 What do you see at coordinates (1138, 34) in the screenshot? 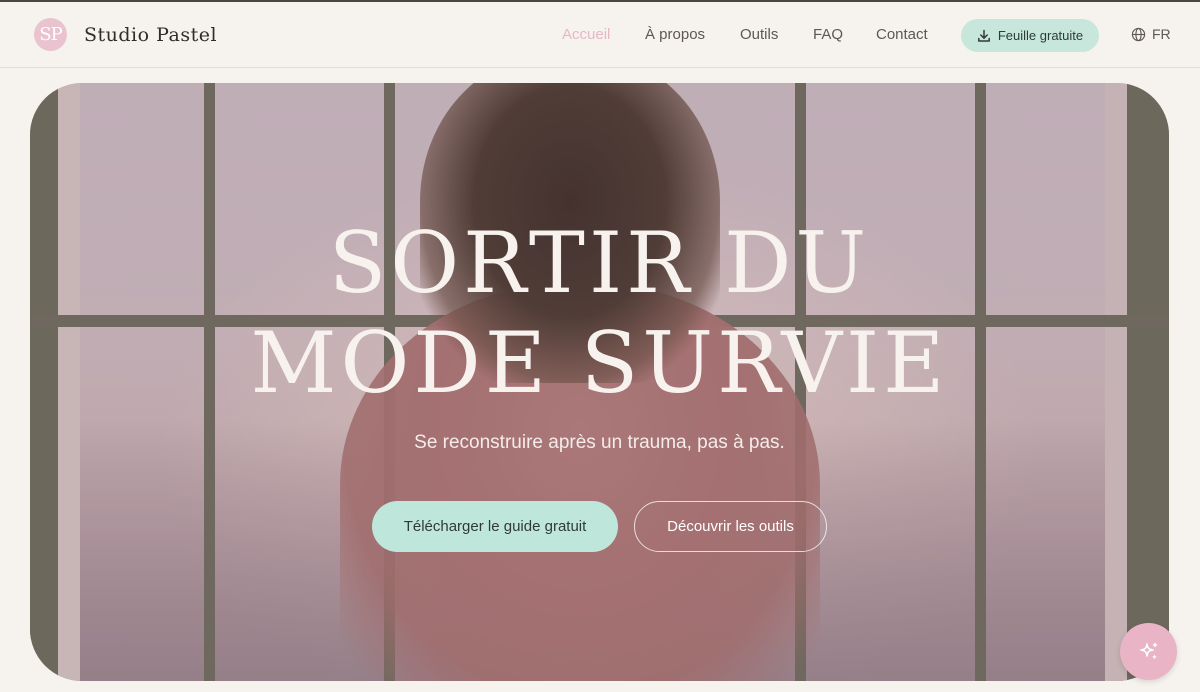
I see `globe-icon` at bounding box center [1138, 34].